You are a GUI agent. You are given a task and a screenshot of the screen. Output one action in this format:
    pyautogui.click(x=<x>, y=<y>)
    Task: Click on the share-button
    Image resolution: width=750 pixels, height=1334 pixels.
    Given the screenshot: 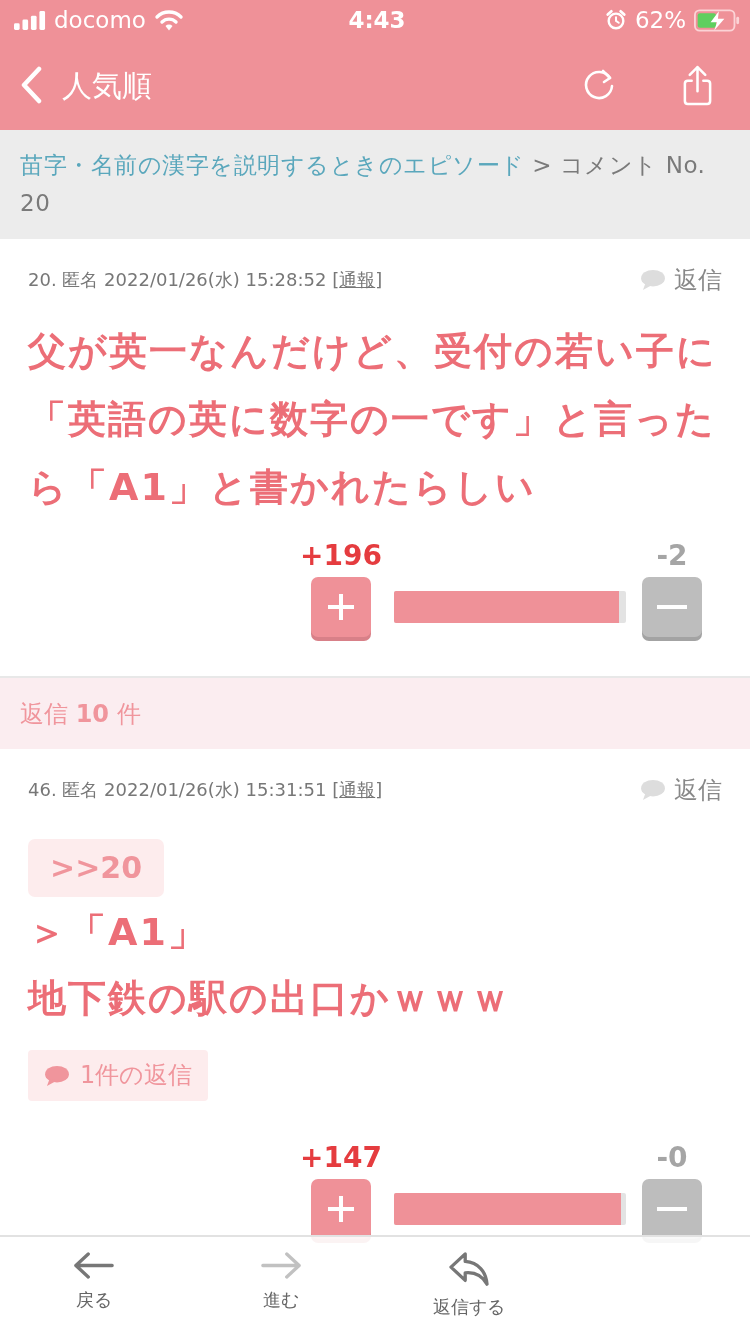 What is the action you would take?
    pyautogui.click(x=697, y=85)
    